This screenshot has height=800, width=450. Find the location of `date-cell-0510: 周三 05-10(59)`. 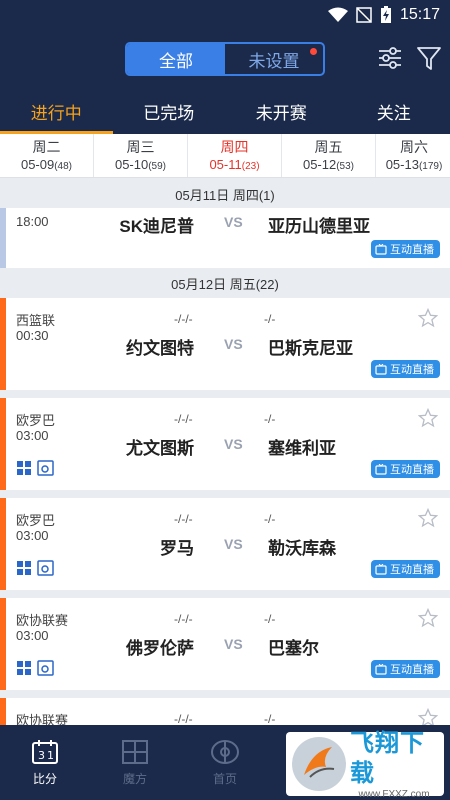

date-cell-0510: 周三 05-10(59) is located at coordinates (141, 155).